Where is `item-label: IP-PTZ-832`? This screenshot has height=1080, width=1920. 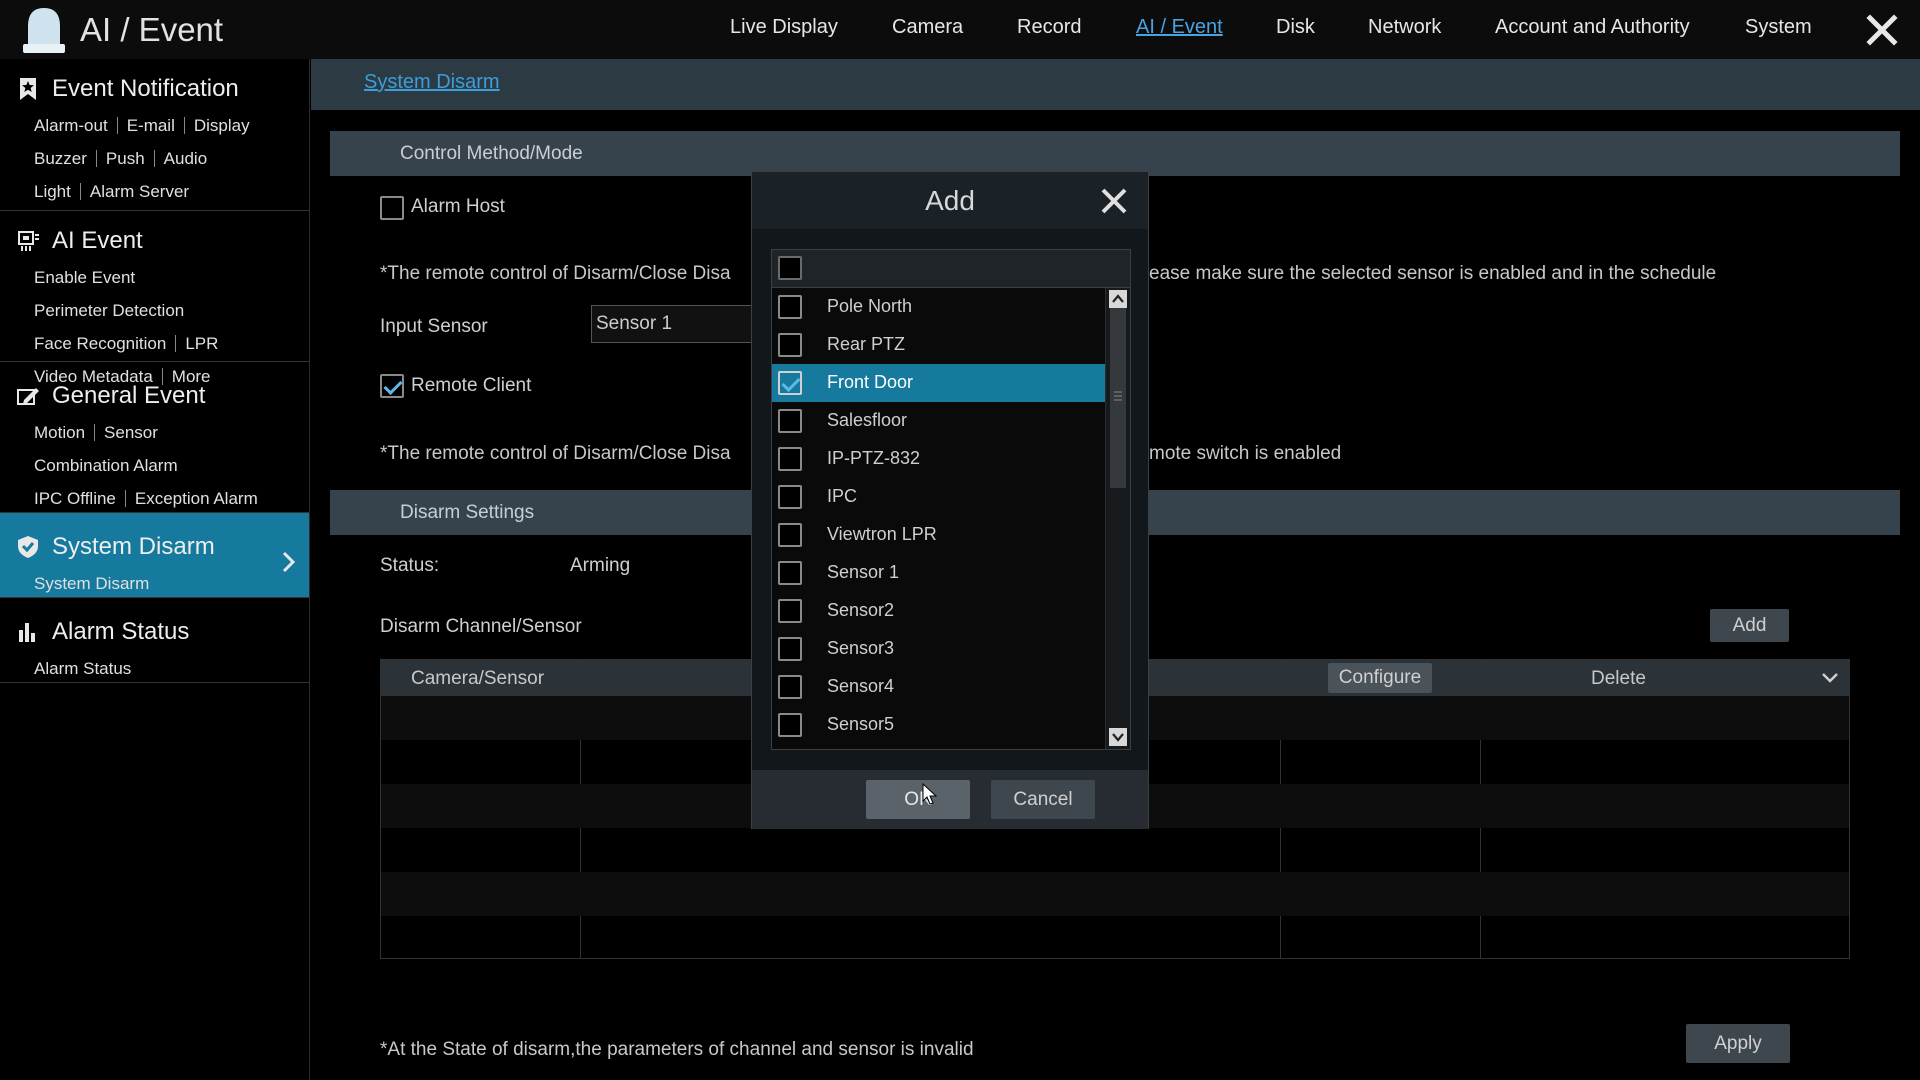
item-label: IP-PTZ-832 is located at coordinates (874, 458).